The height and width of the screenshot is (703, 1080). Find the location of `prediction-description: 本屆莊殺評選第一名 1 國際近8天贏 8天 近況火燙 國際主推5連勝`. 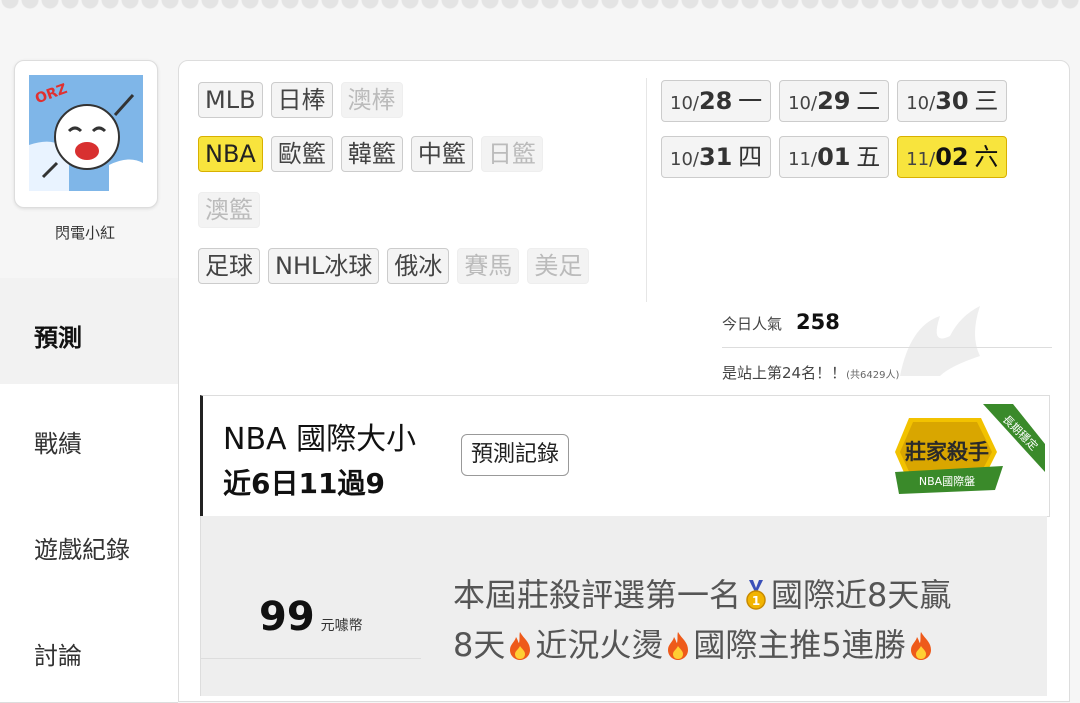

prediction-description: 本屆莊殺評選第一名 1 國際近8天贏 8天 近況火燙 國際主推5連勝 is located at coordinates (738, 620).